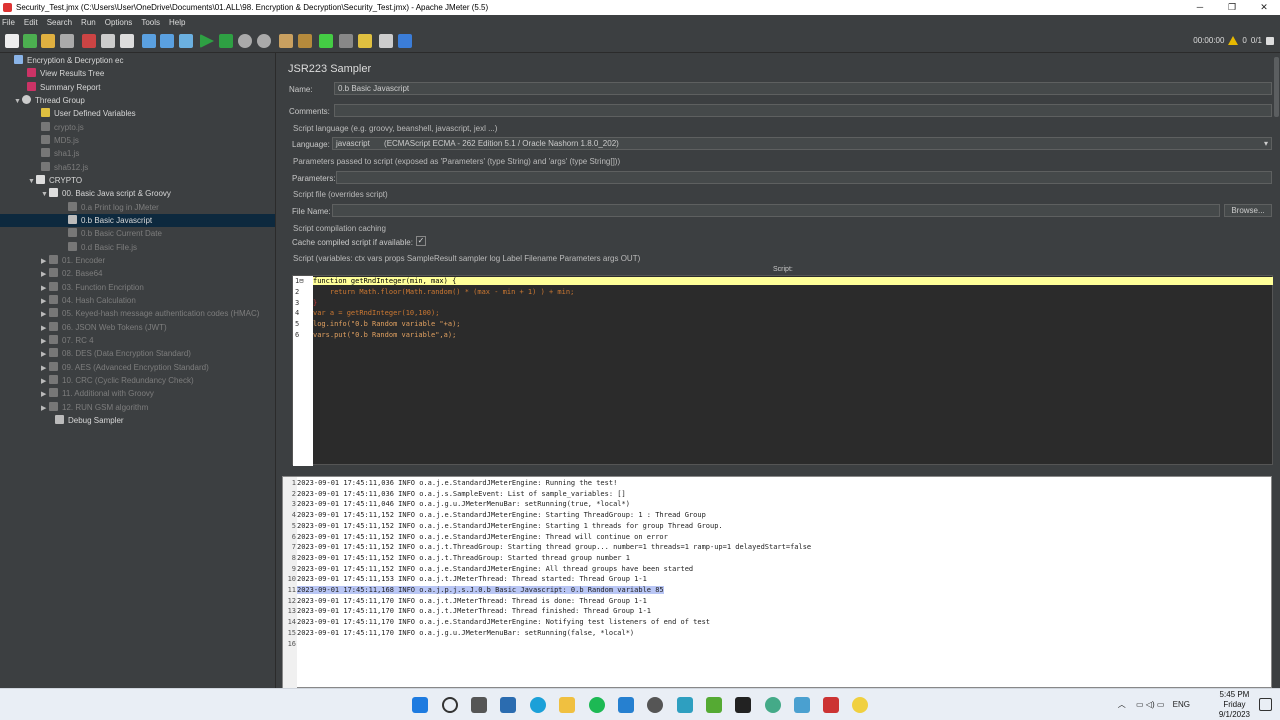  Describe the element at coordinates (108, 41) in the screenshot. I see `copy-icon` at that location.